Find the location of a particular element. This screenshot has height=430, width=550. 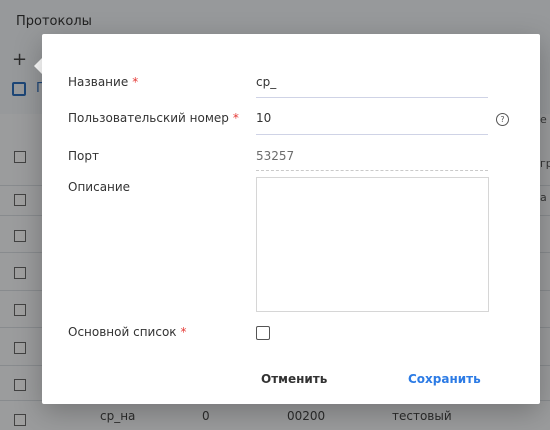

description-textarea is located at coordinates (372, 244).